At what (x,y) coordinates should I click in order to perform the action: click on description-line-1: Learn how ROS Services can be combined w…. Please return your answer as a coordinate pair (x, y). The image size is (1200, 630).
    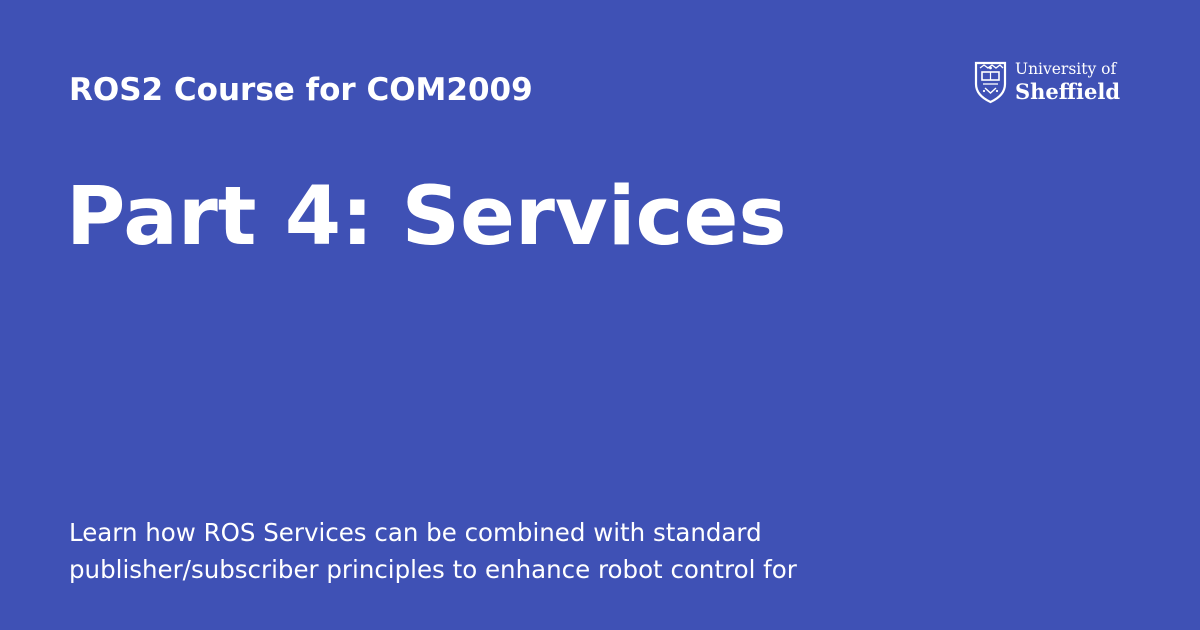
    Looking at the image, I should click on (415, 532).